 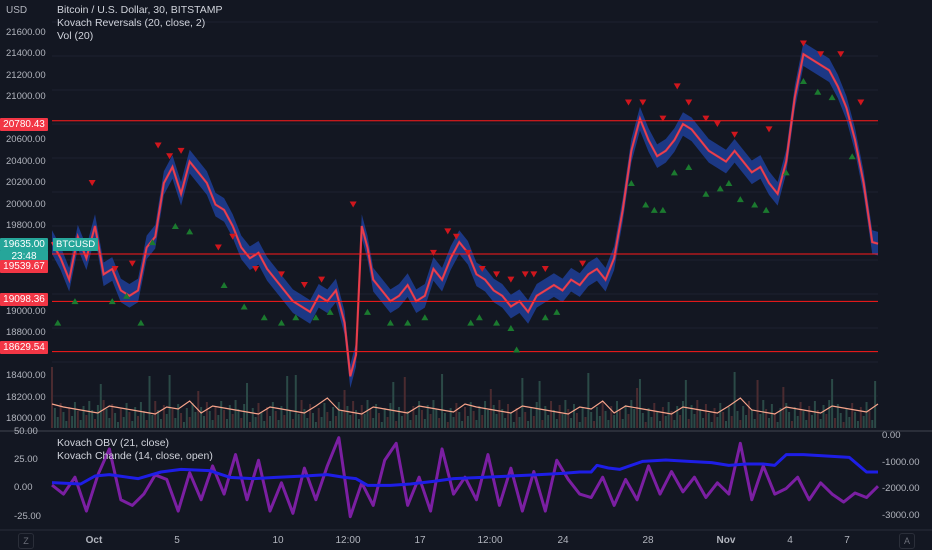 I want to click on price-axis-label: 21600.00, so click(x=26, y=32).